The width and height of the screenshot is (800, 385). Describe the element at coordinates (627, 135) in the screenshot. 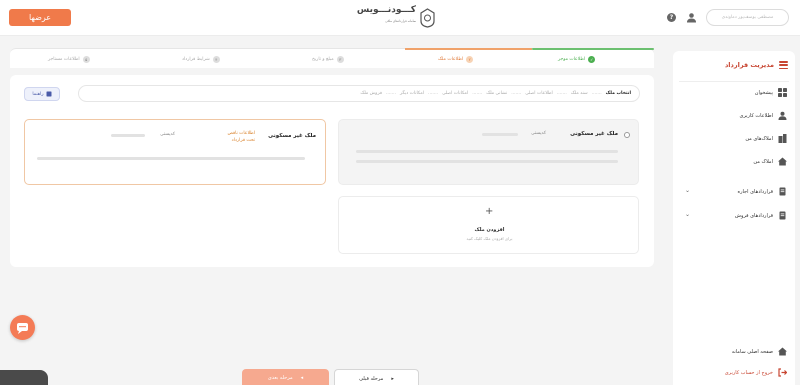

I see `select-radio` at that location.